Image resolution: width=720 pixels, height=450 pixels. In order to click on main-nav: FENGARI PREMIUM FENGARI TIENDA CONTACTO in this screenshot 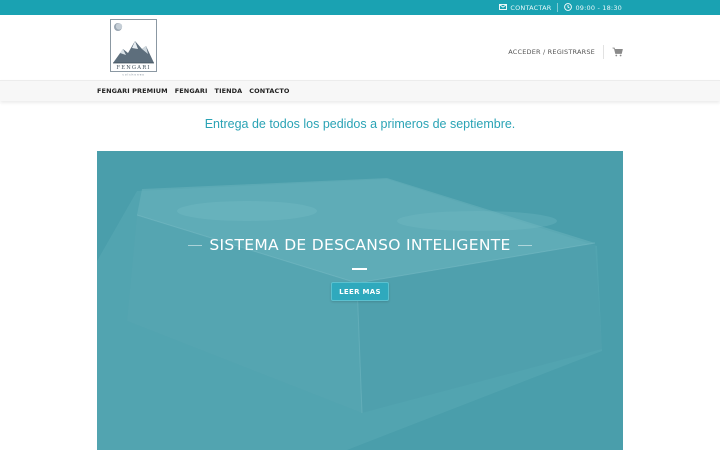, I will do `click(360, 90)`.